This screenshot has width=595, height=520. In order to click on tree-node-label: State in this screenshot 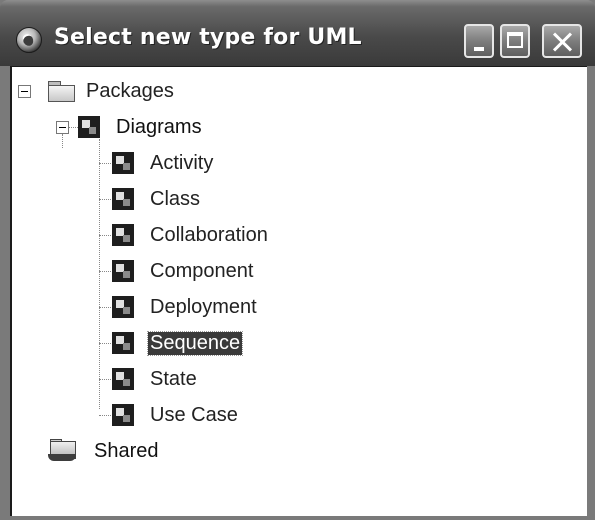, I will do `click(173, 378)`.